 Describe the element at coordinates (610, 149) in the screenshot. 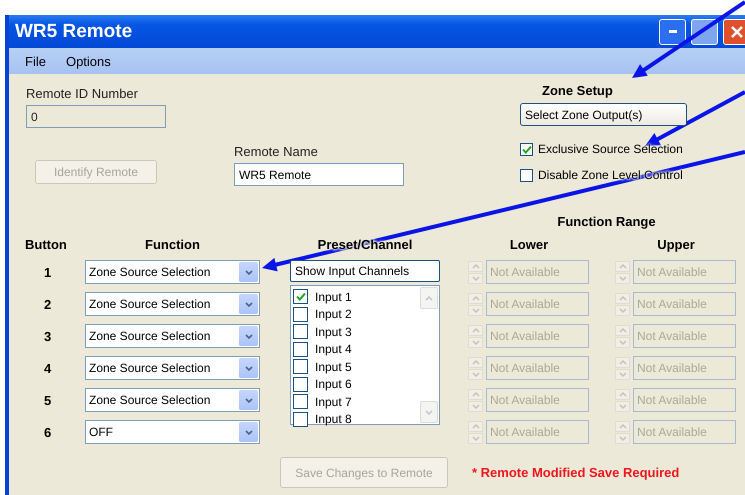

I see `checkbox-label: Exclusive Source Selection` at that location.